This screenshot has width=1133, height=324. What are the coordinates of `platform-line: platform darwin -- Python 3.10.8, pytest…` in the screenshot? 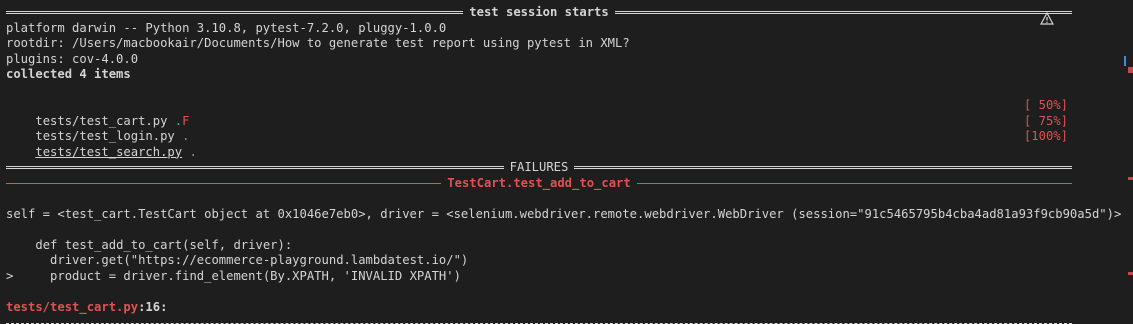 It's located at (226, 27).